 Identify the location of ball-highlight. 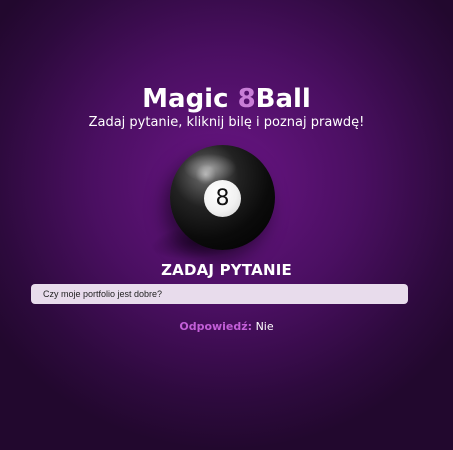
(210, 168).